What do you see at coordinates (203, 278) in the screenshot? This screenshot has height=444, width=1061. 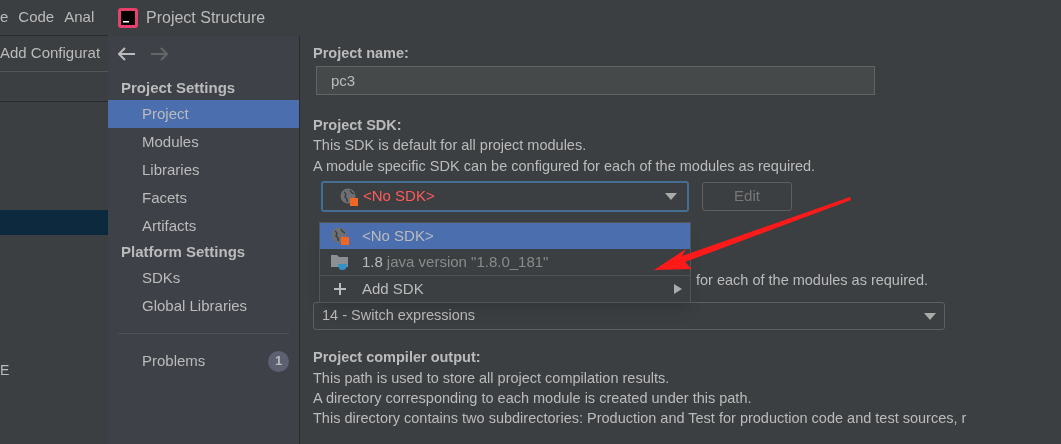 I see `sidebar-item: SDKs` at bounding box center [203, 278].